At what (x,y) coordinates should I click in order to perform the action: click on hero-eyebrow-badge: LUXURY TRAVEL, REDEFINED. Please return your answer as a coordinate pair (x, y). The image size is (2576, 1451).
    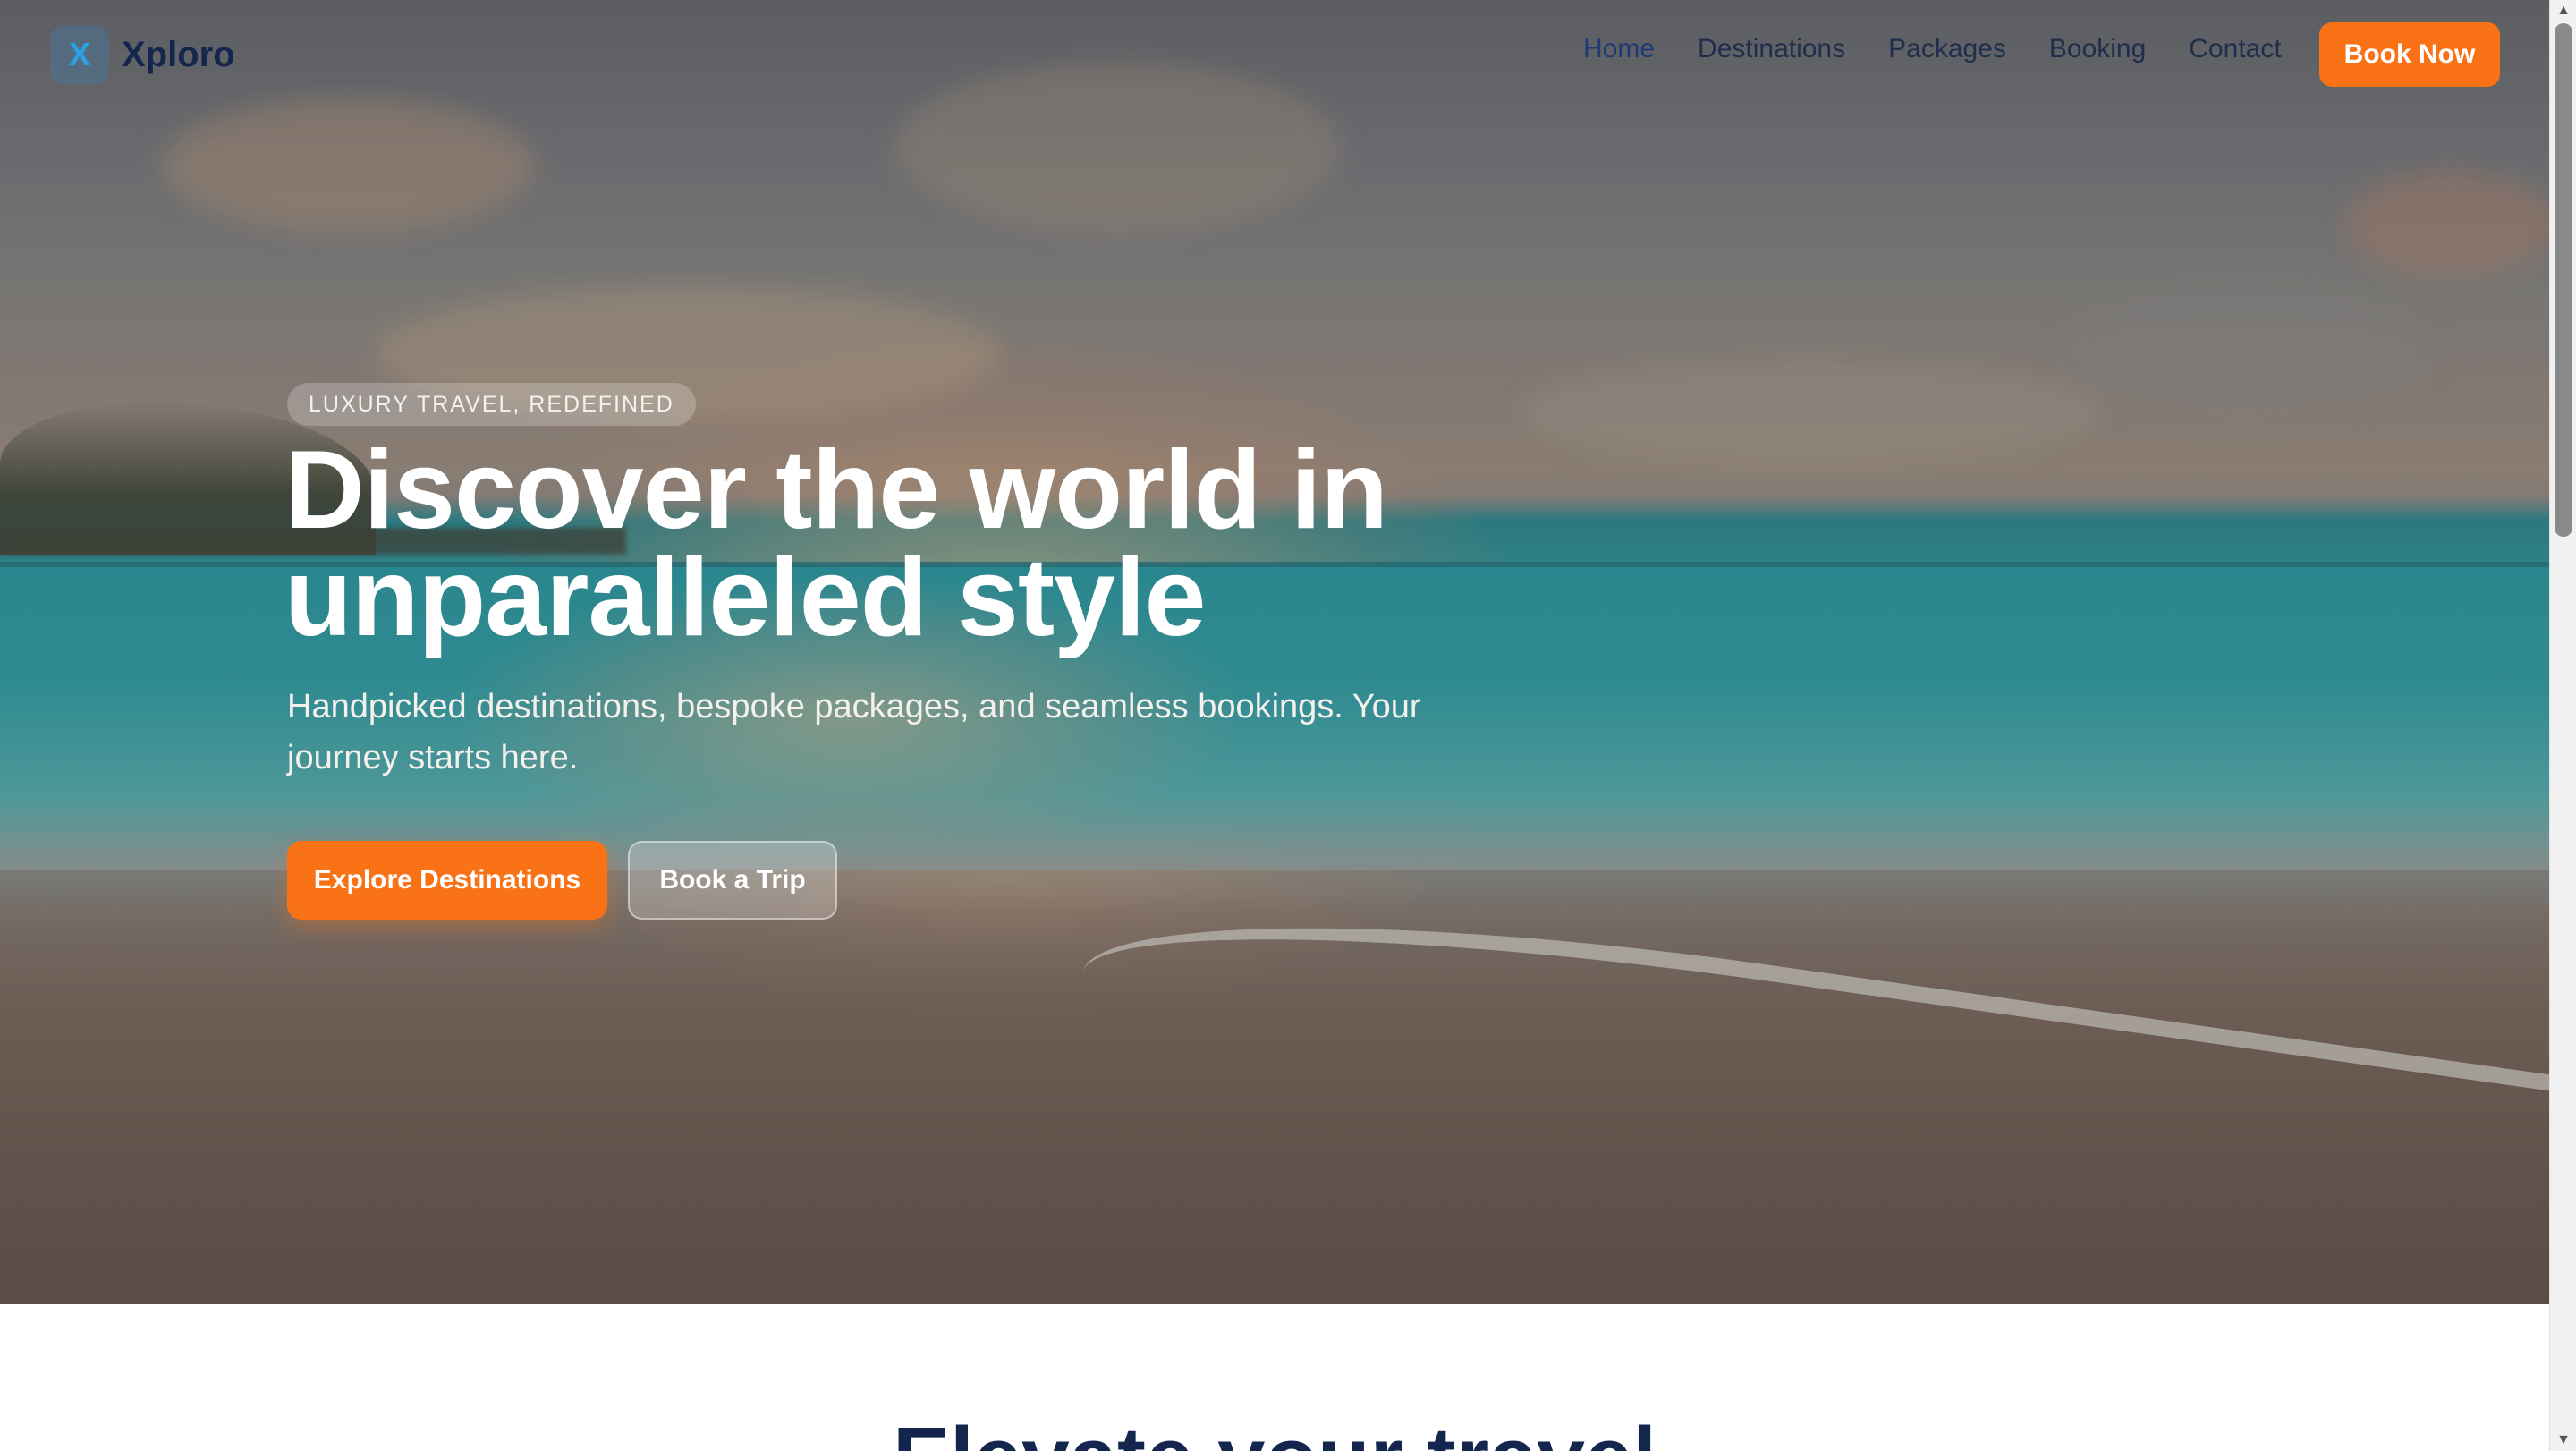
    Looking at the image, I should click on (491, 404).